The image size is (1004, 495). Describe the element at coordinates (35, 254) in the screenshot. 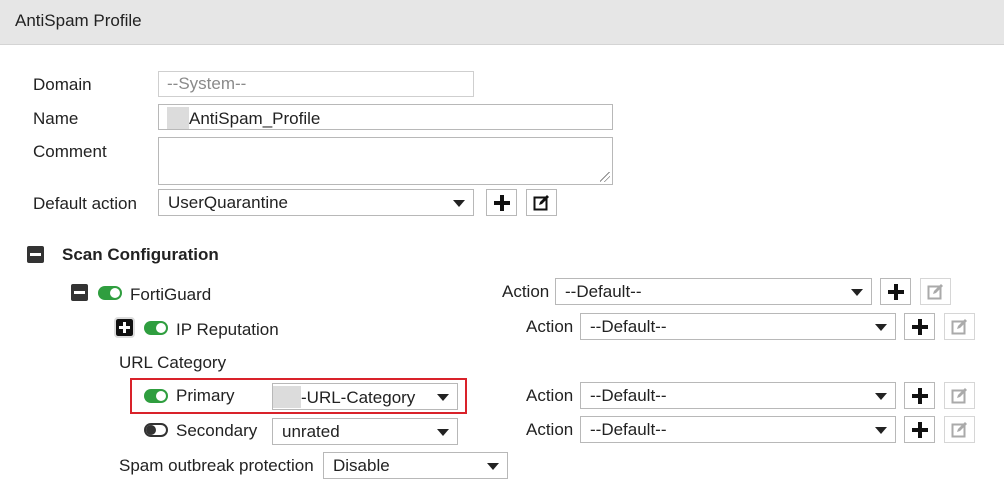

I see `collapse-scan-config-icon` at that location.